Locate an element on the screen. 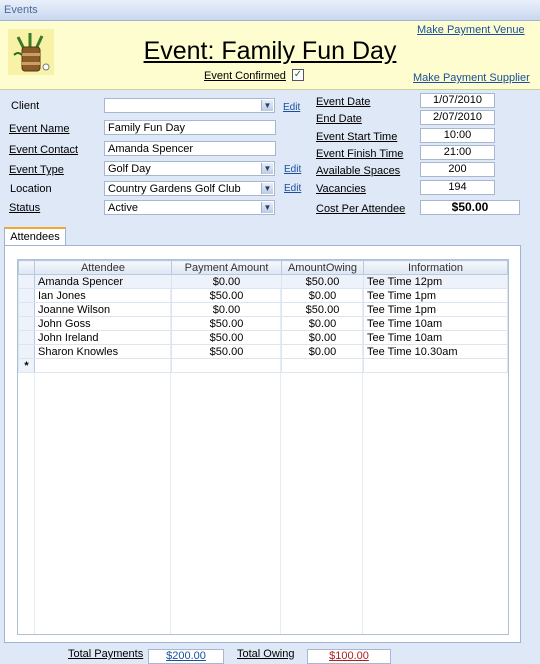  available-spaces-label: Available Spaces is located at coordinates (358, 171).